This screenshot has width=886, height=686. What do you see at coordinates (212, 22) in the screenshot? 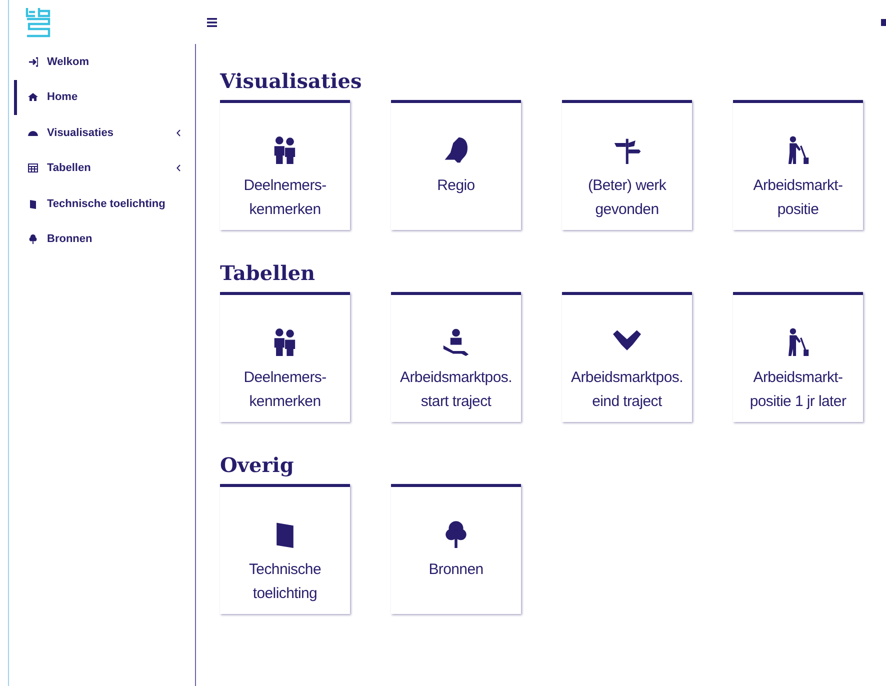
I see `menu-icon` at bounding box center [212, 22].